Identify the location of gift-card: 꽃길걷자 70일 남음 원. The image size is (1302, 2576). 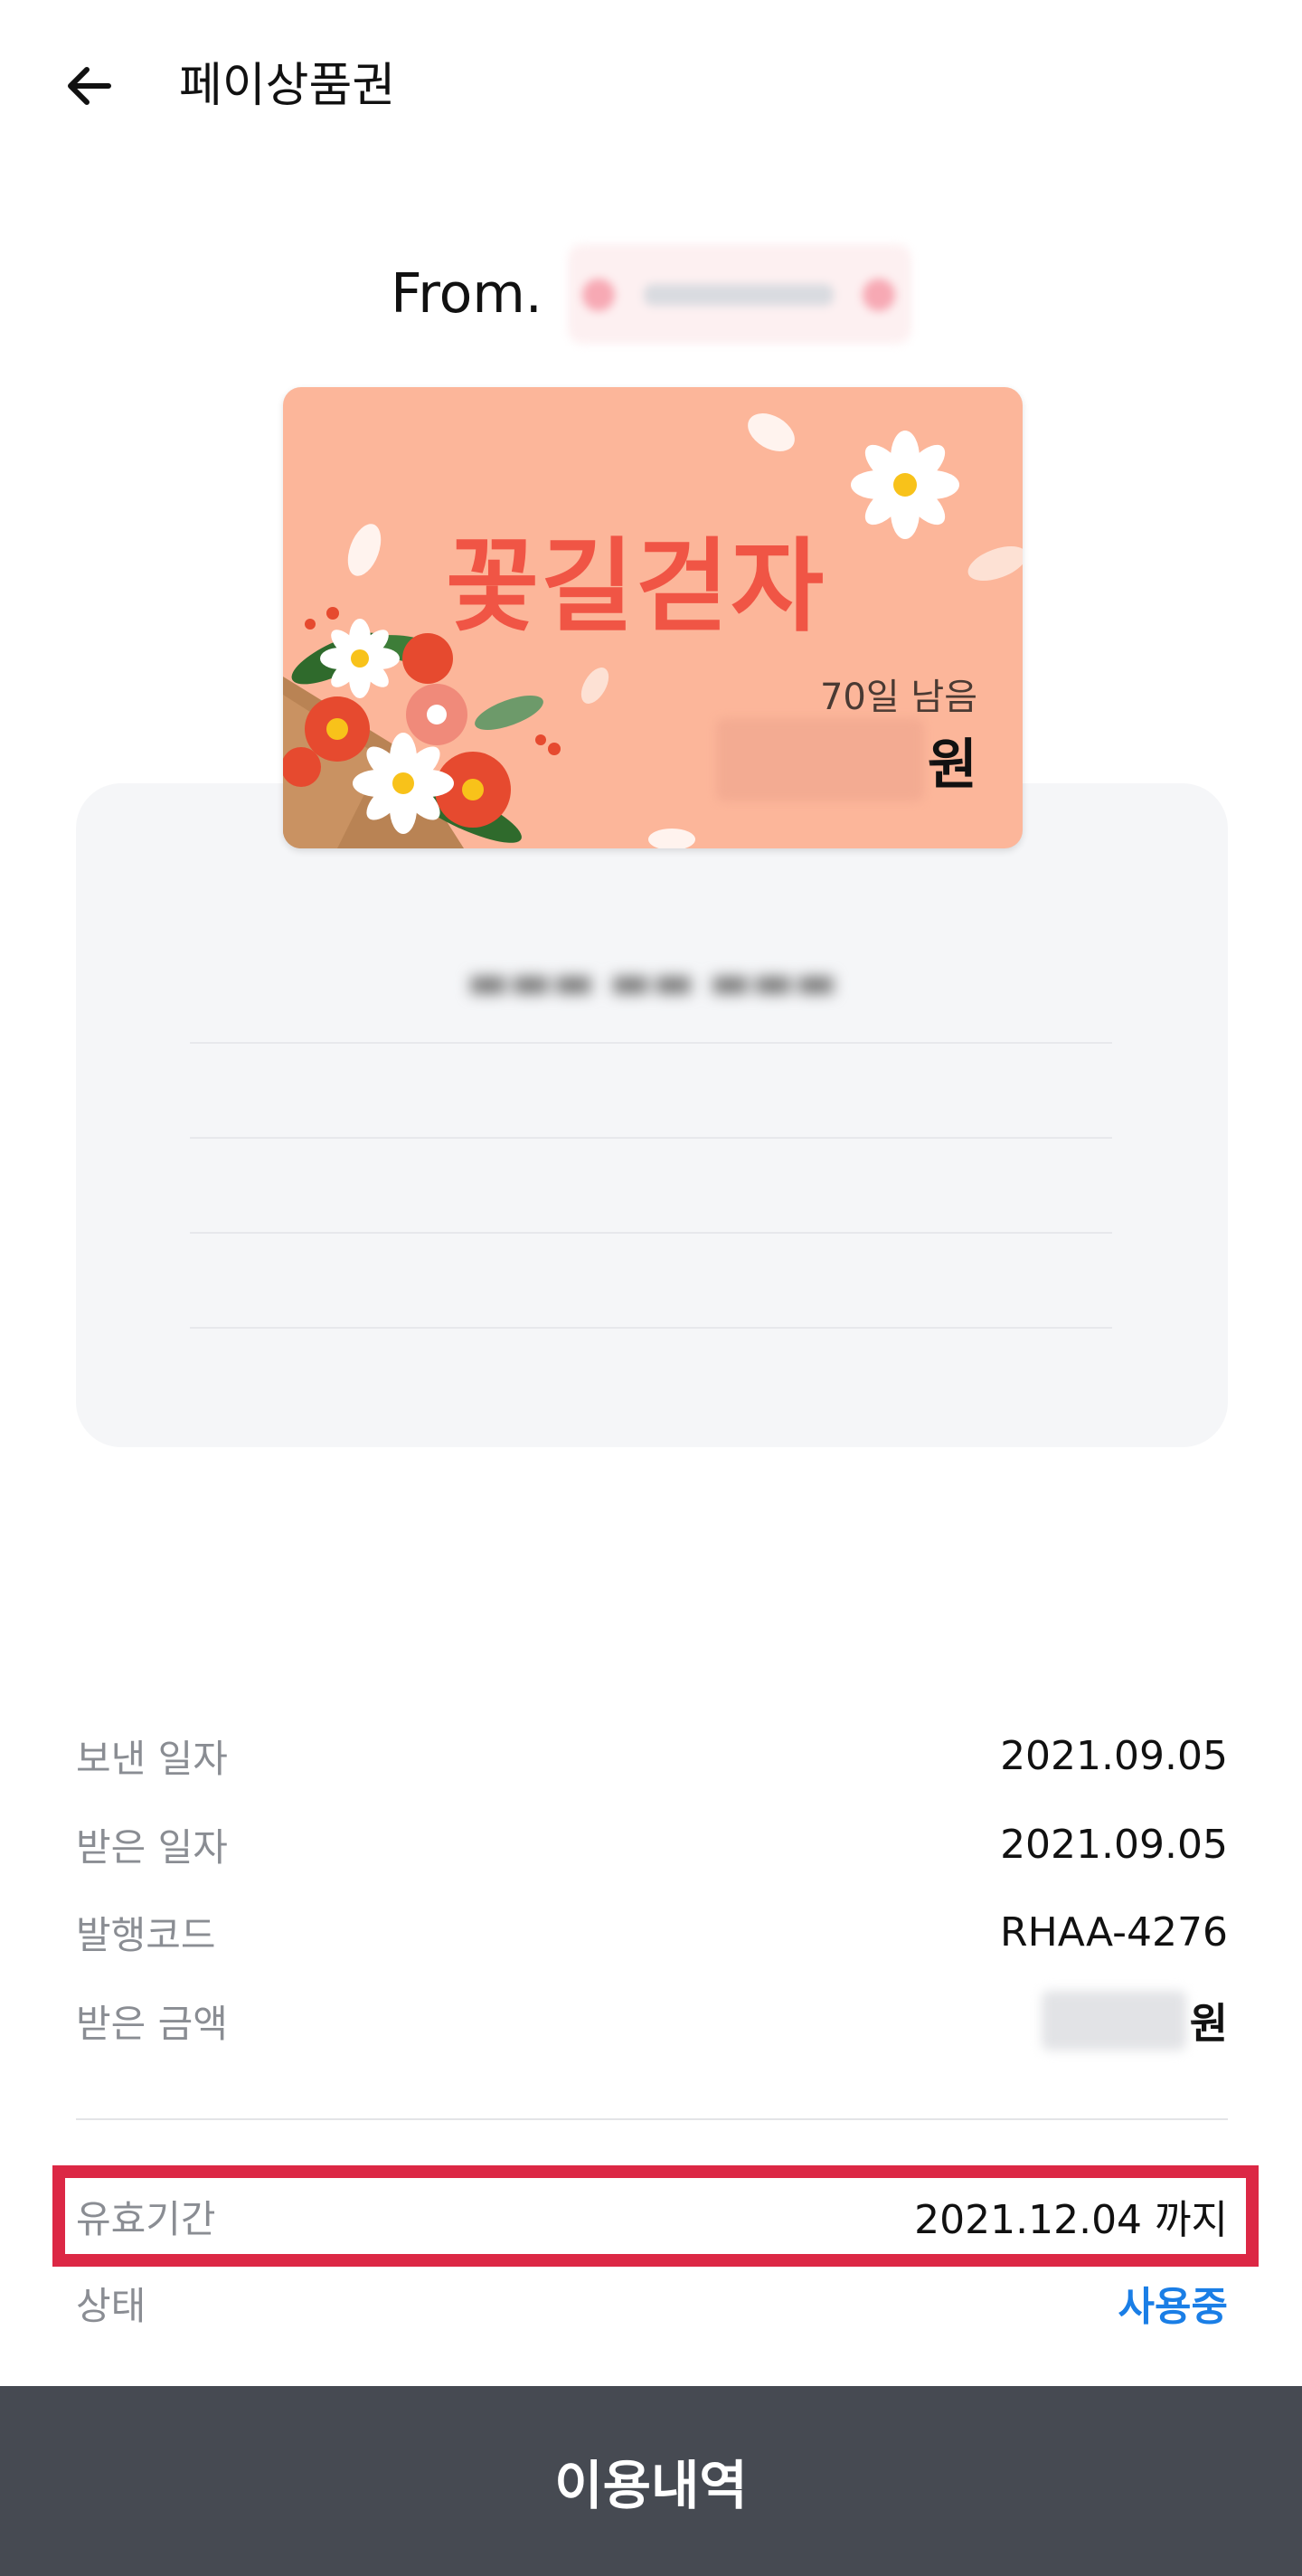
(653, 617).